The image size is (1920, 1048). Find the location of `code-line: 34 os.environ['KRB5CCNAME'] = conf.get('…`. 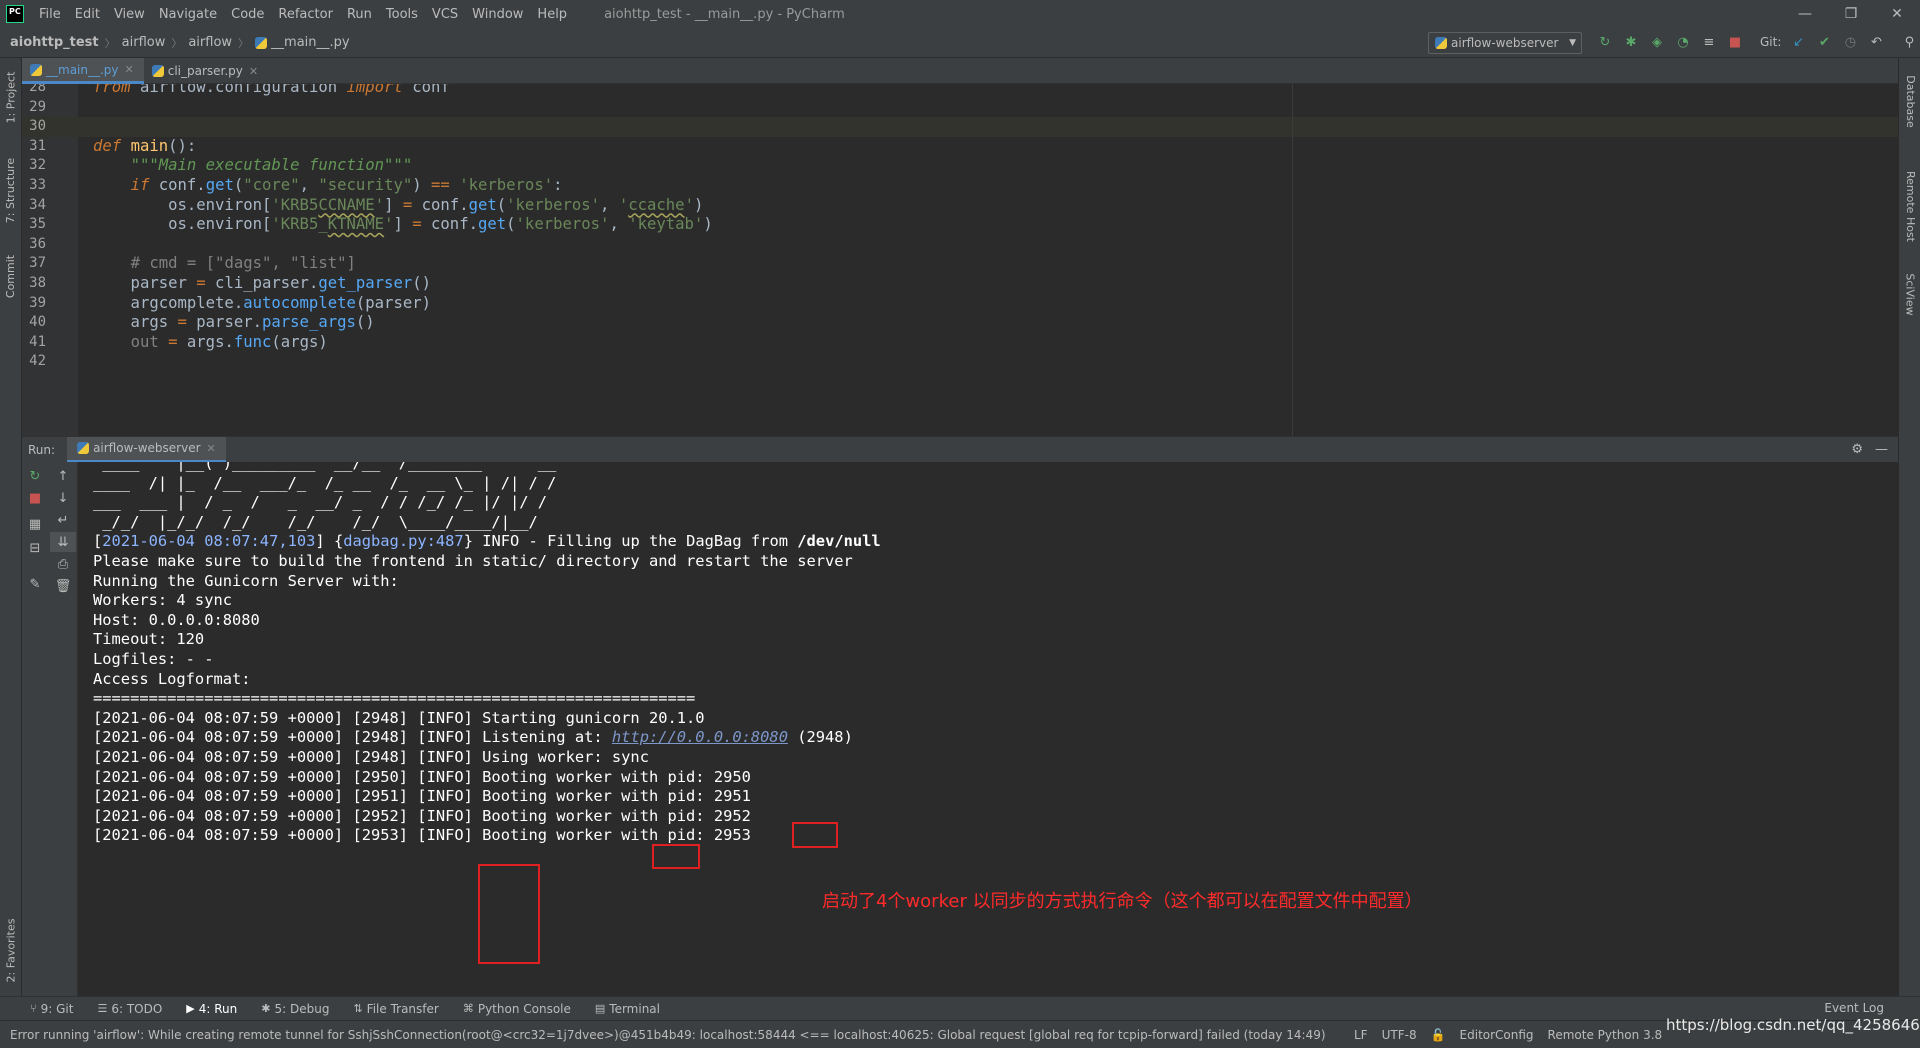

code-line: 34 os.environ['KRB5CCNAME'] = conf.get('… is located at coordinates (960, 206).